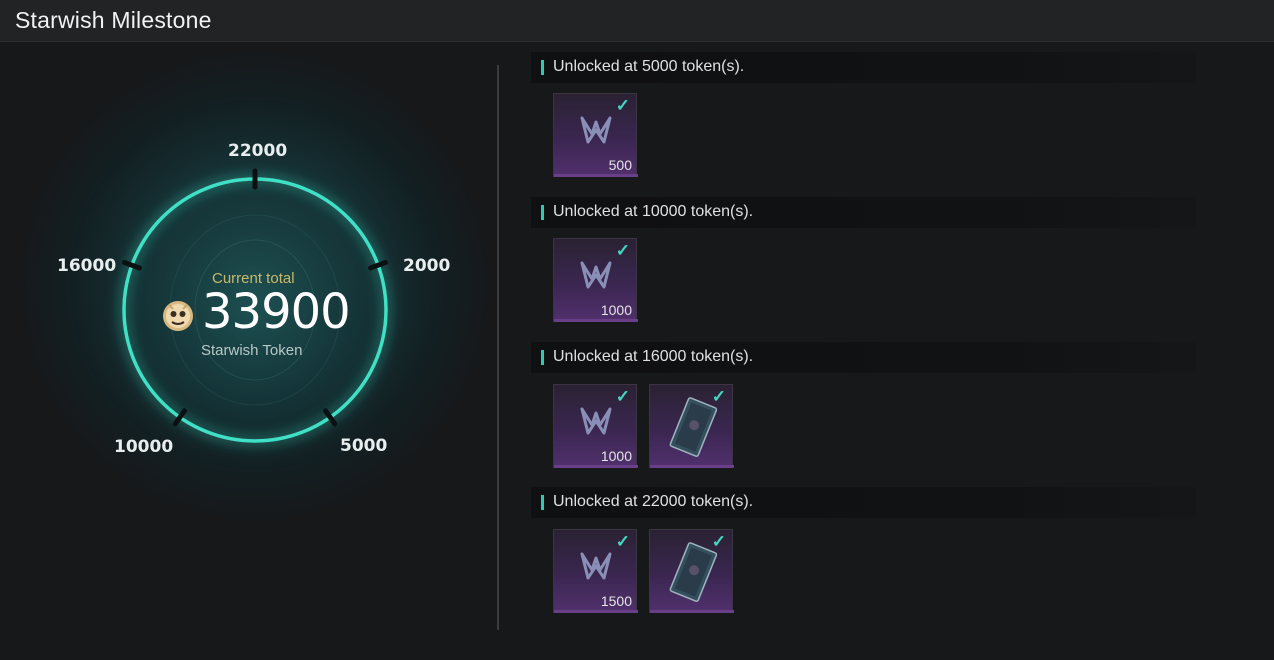  Describe the element at coordinates (620, 165) in the screenshot. I see `reward-quantity: 500` at that location.